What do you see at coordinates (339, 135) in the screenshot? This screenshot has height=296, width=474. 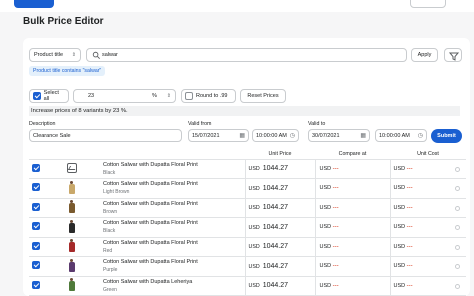 I see `valid-to-date-input: 30/07/2021 ▦` at bounding box center [339, 135].